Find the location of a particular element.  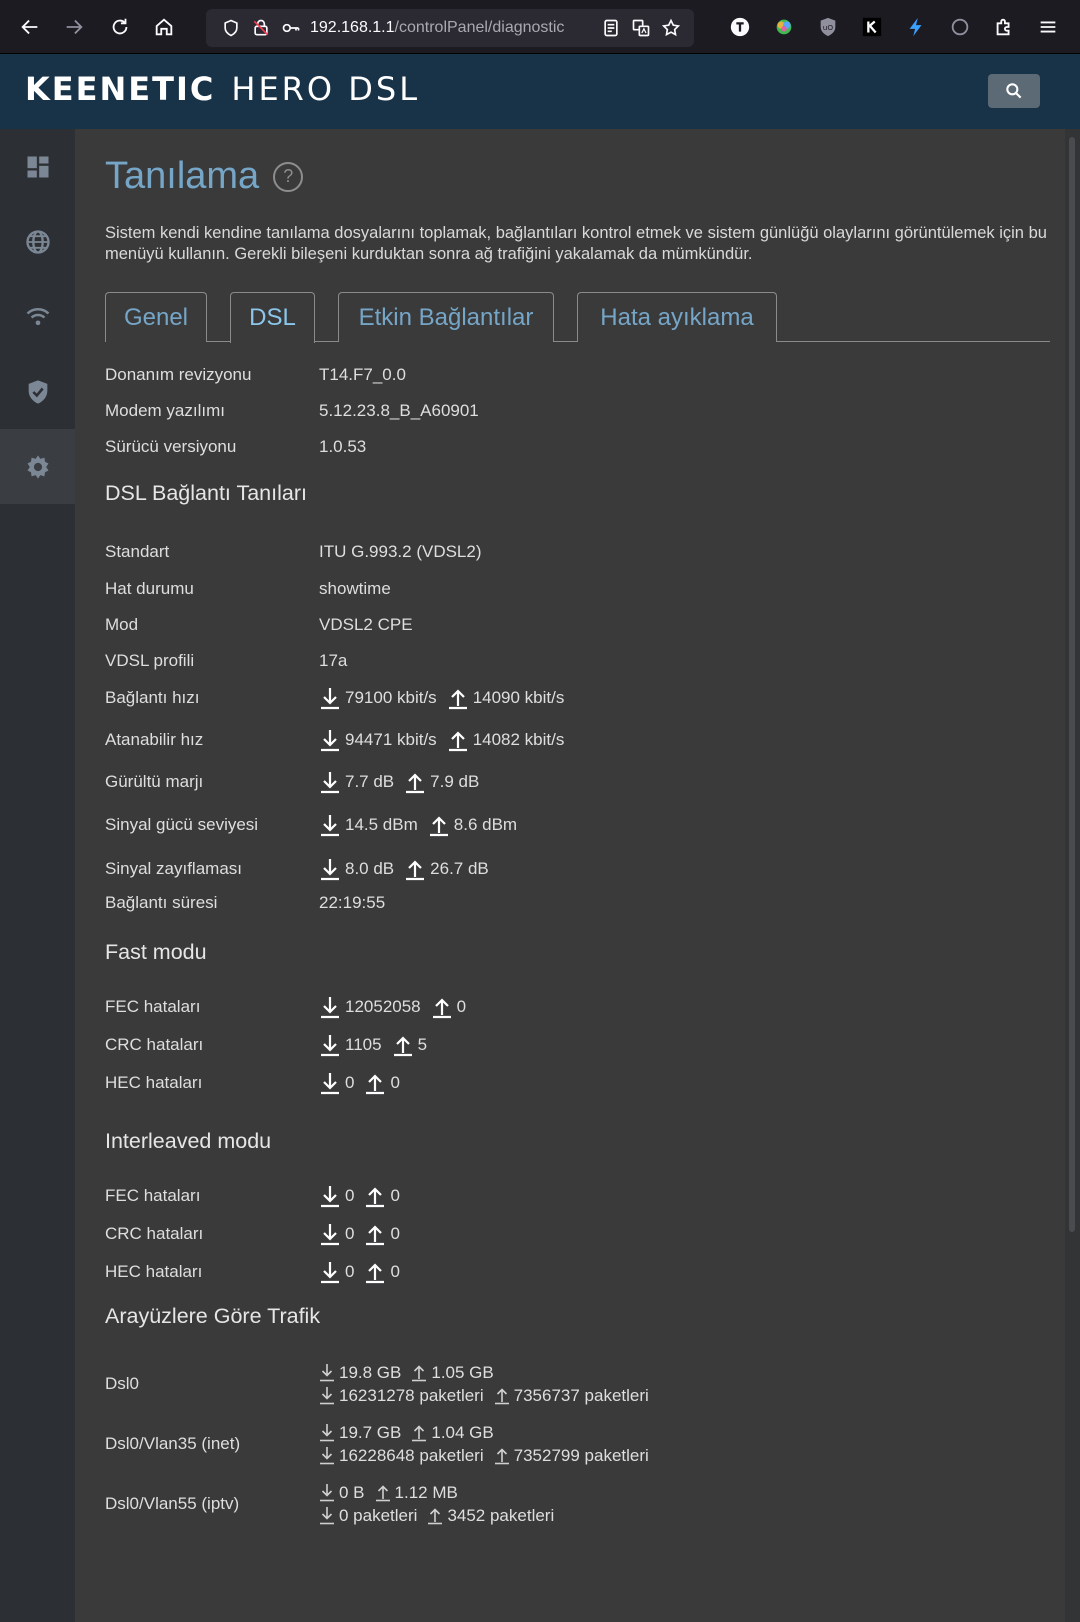

reader-view-icon is located at coordinates (611, 28).